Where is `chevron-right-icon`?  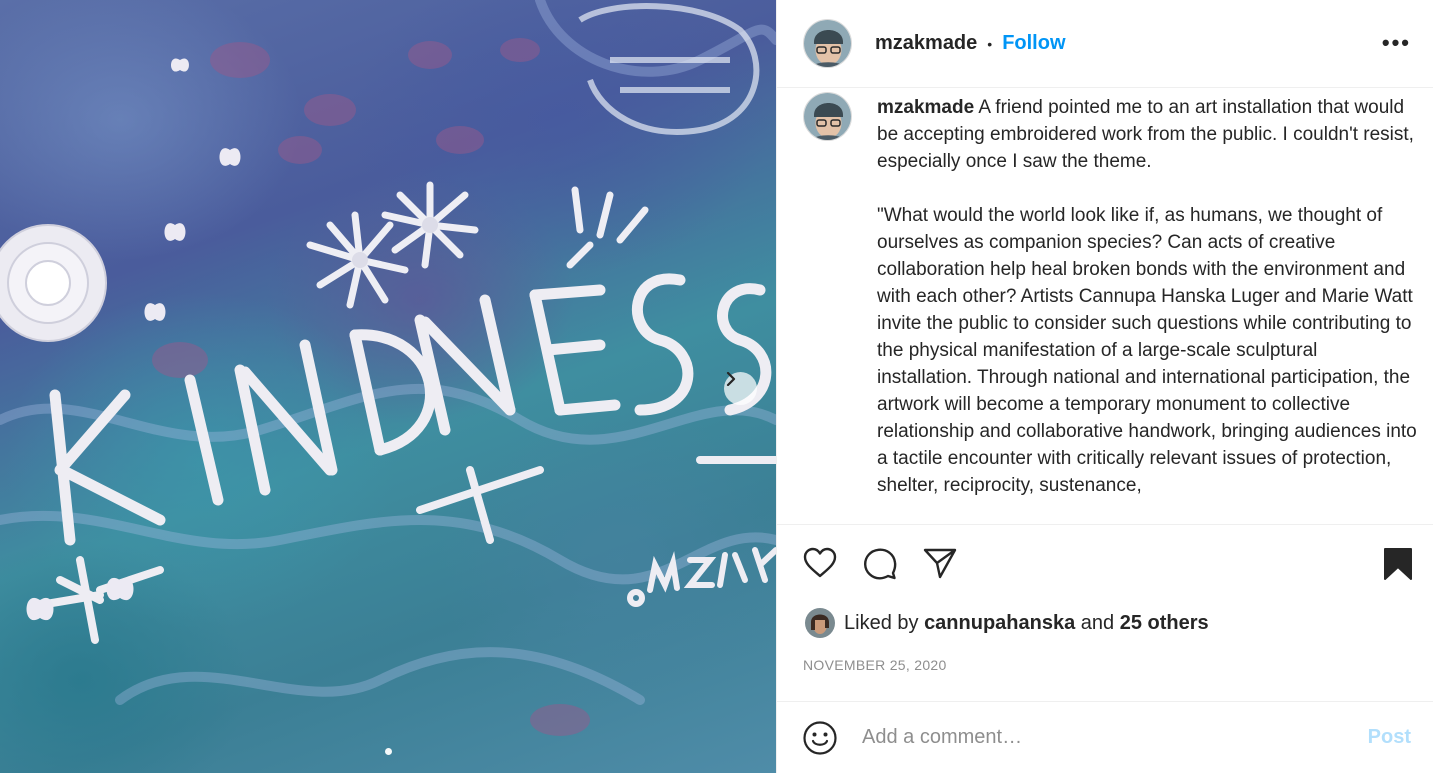
chevron-right-icon is located at coordinates (731, 379).